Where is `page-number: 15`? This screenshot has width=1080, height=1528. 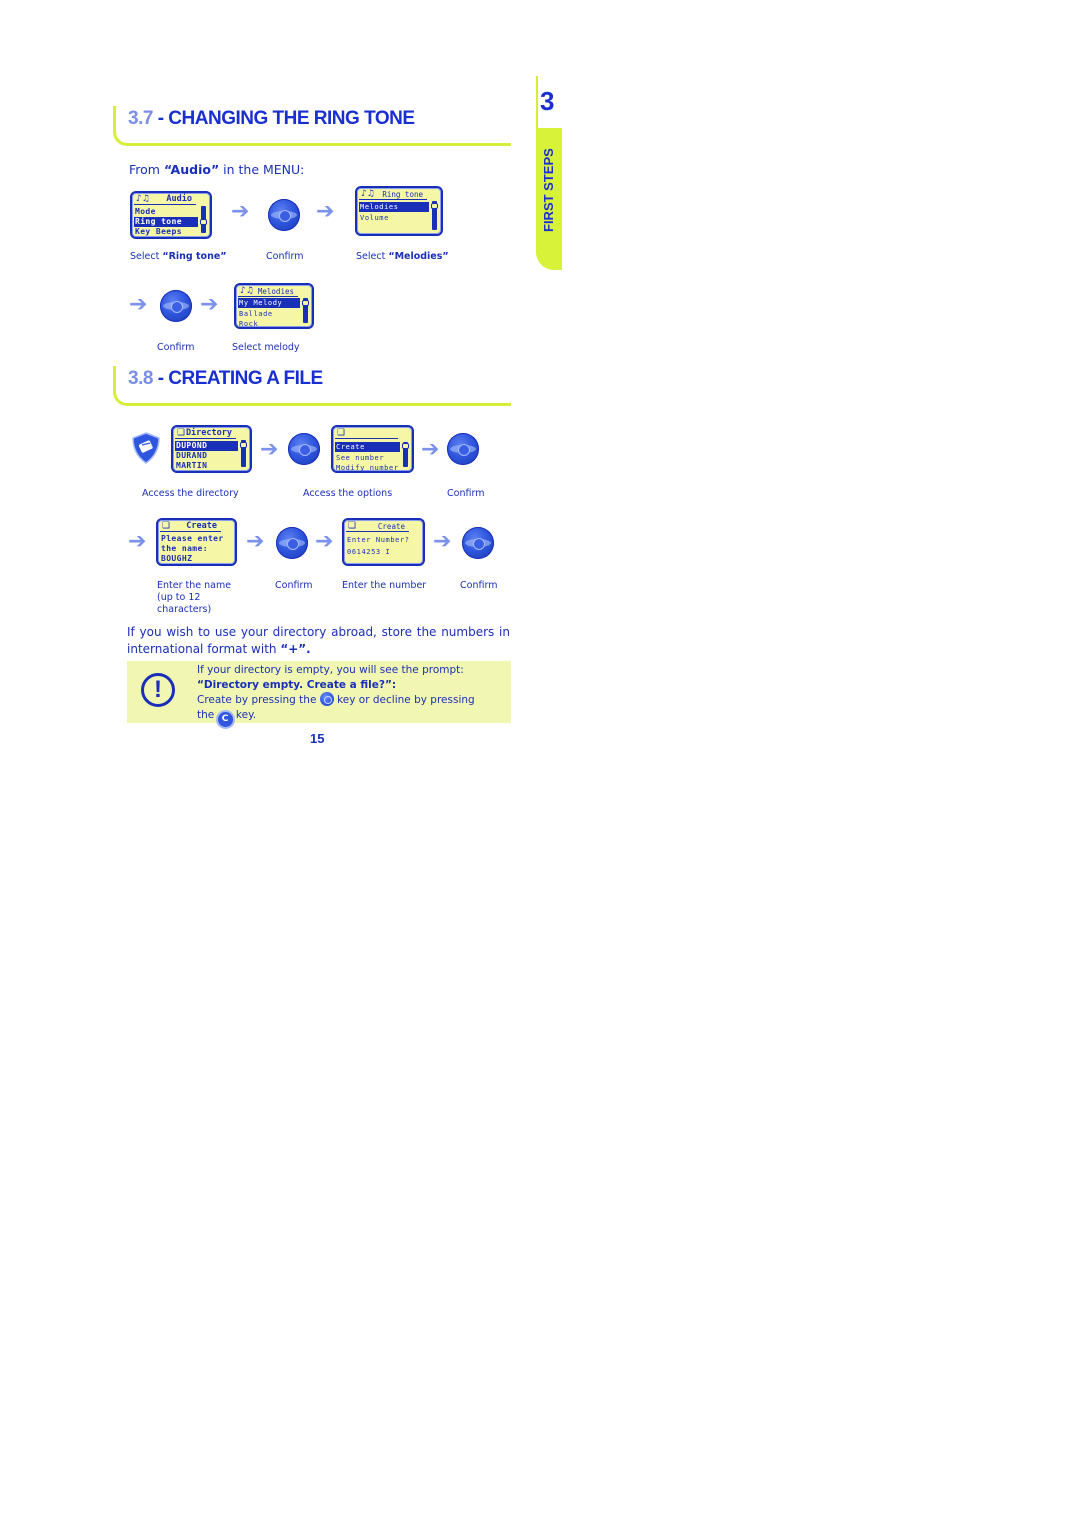 page-number: 15 is located at coordinates (317, 738).